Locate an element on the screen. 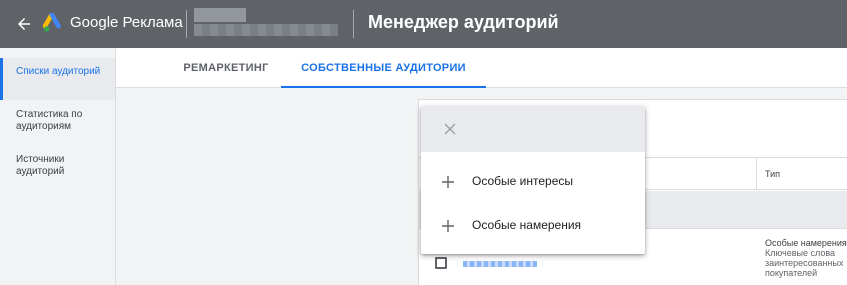 The width and height of the screenshot is (847, 285). tab-label: СОБСТВЕННЫЕ АУДИТОРИИ is located at coordinates (383, 68).